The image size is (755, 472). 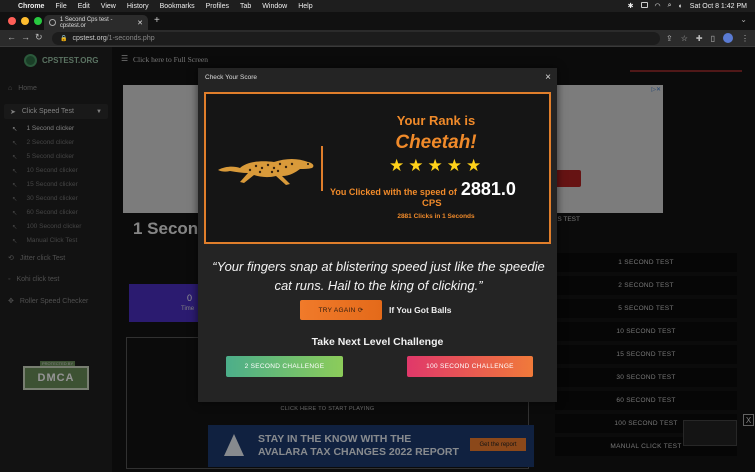 I want to click on speed-text: You Clicked with the speed of, so click(x=393, y=192).